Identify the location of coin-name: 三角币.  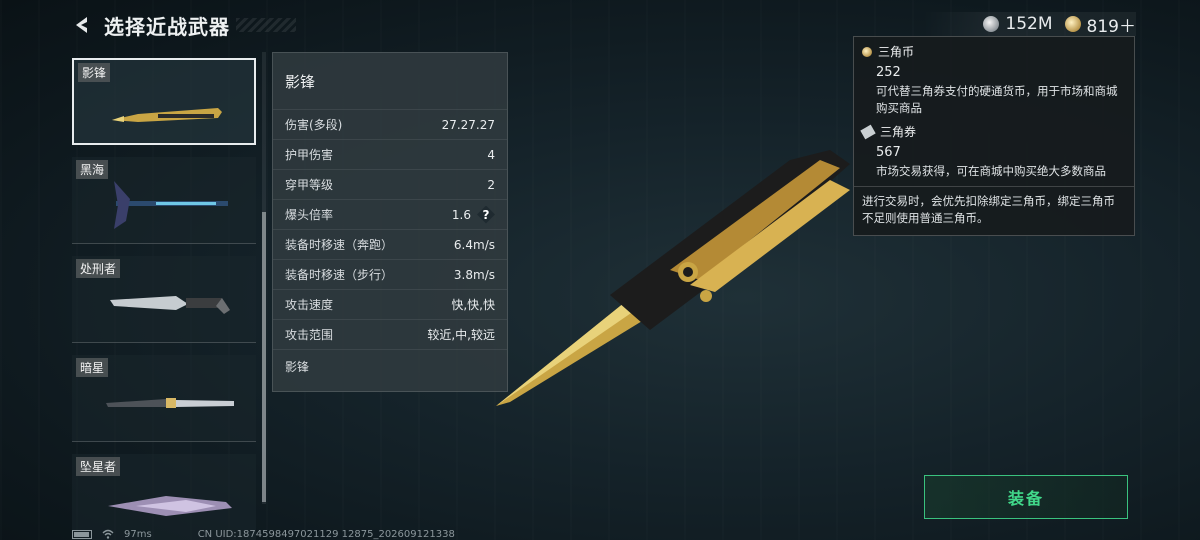
(896, 52).